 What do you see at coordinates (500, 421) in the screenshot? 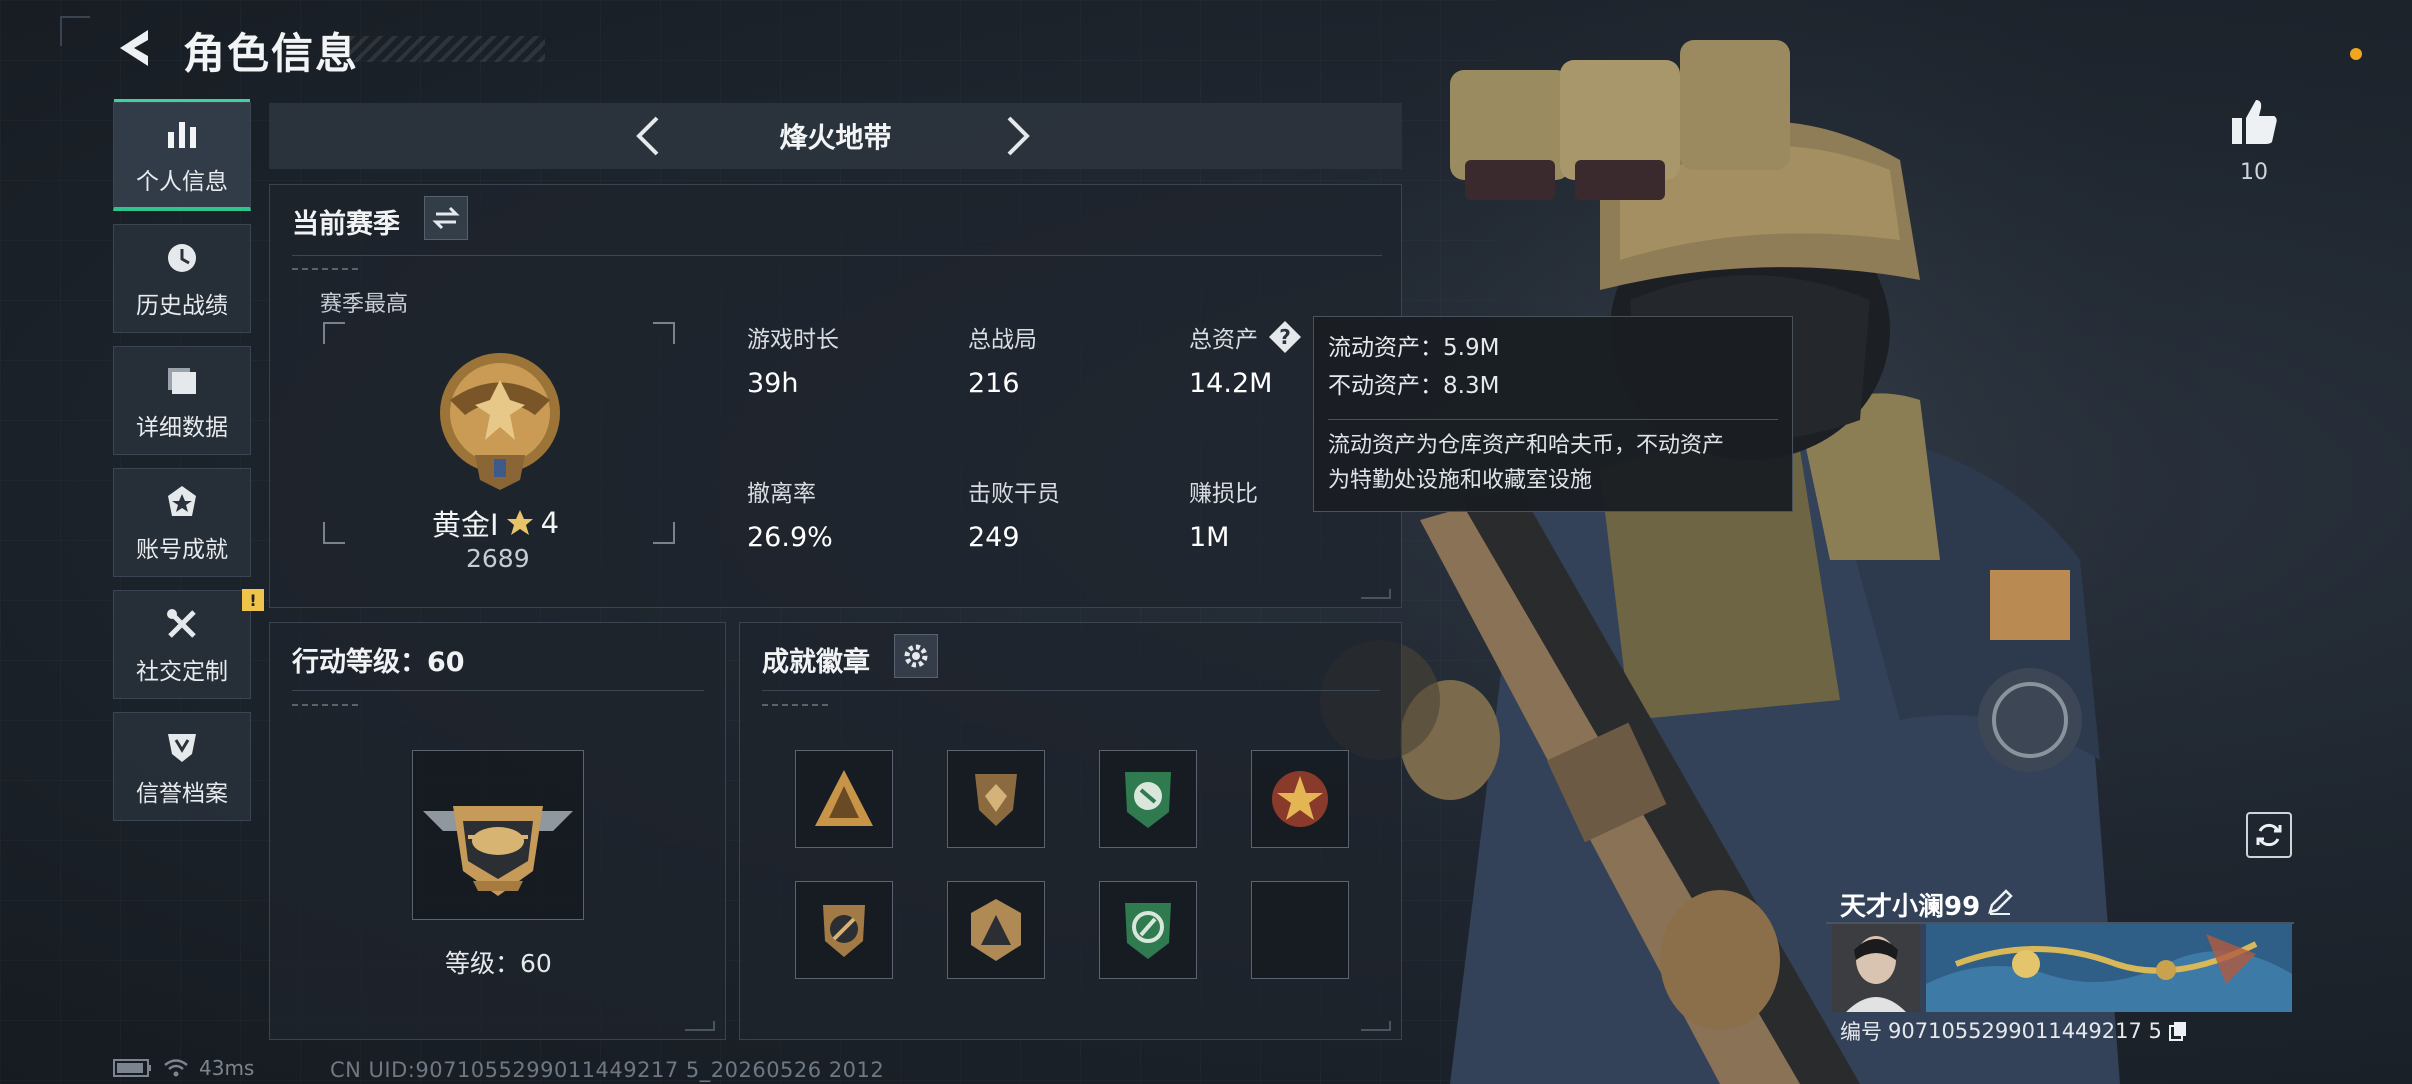
I see `gold-rank-emblem-icon` at bounding box center [500, 421].